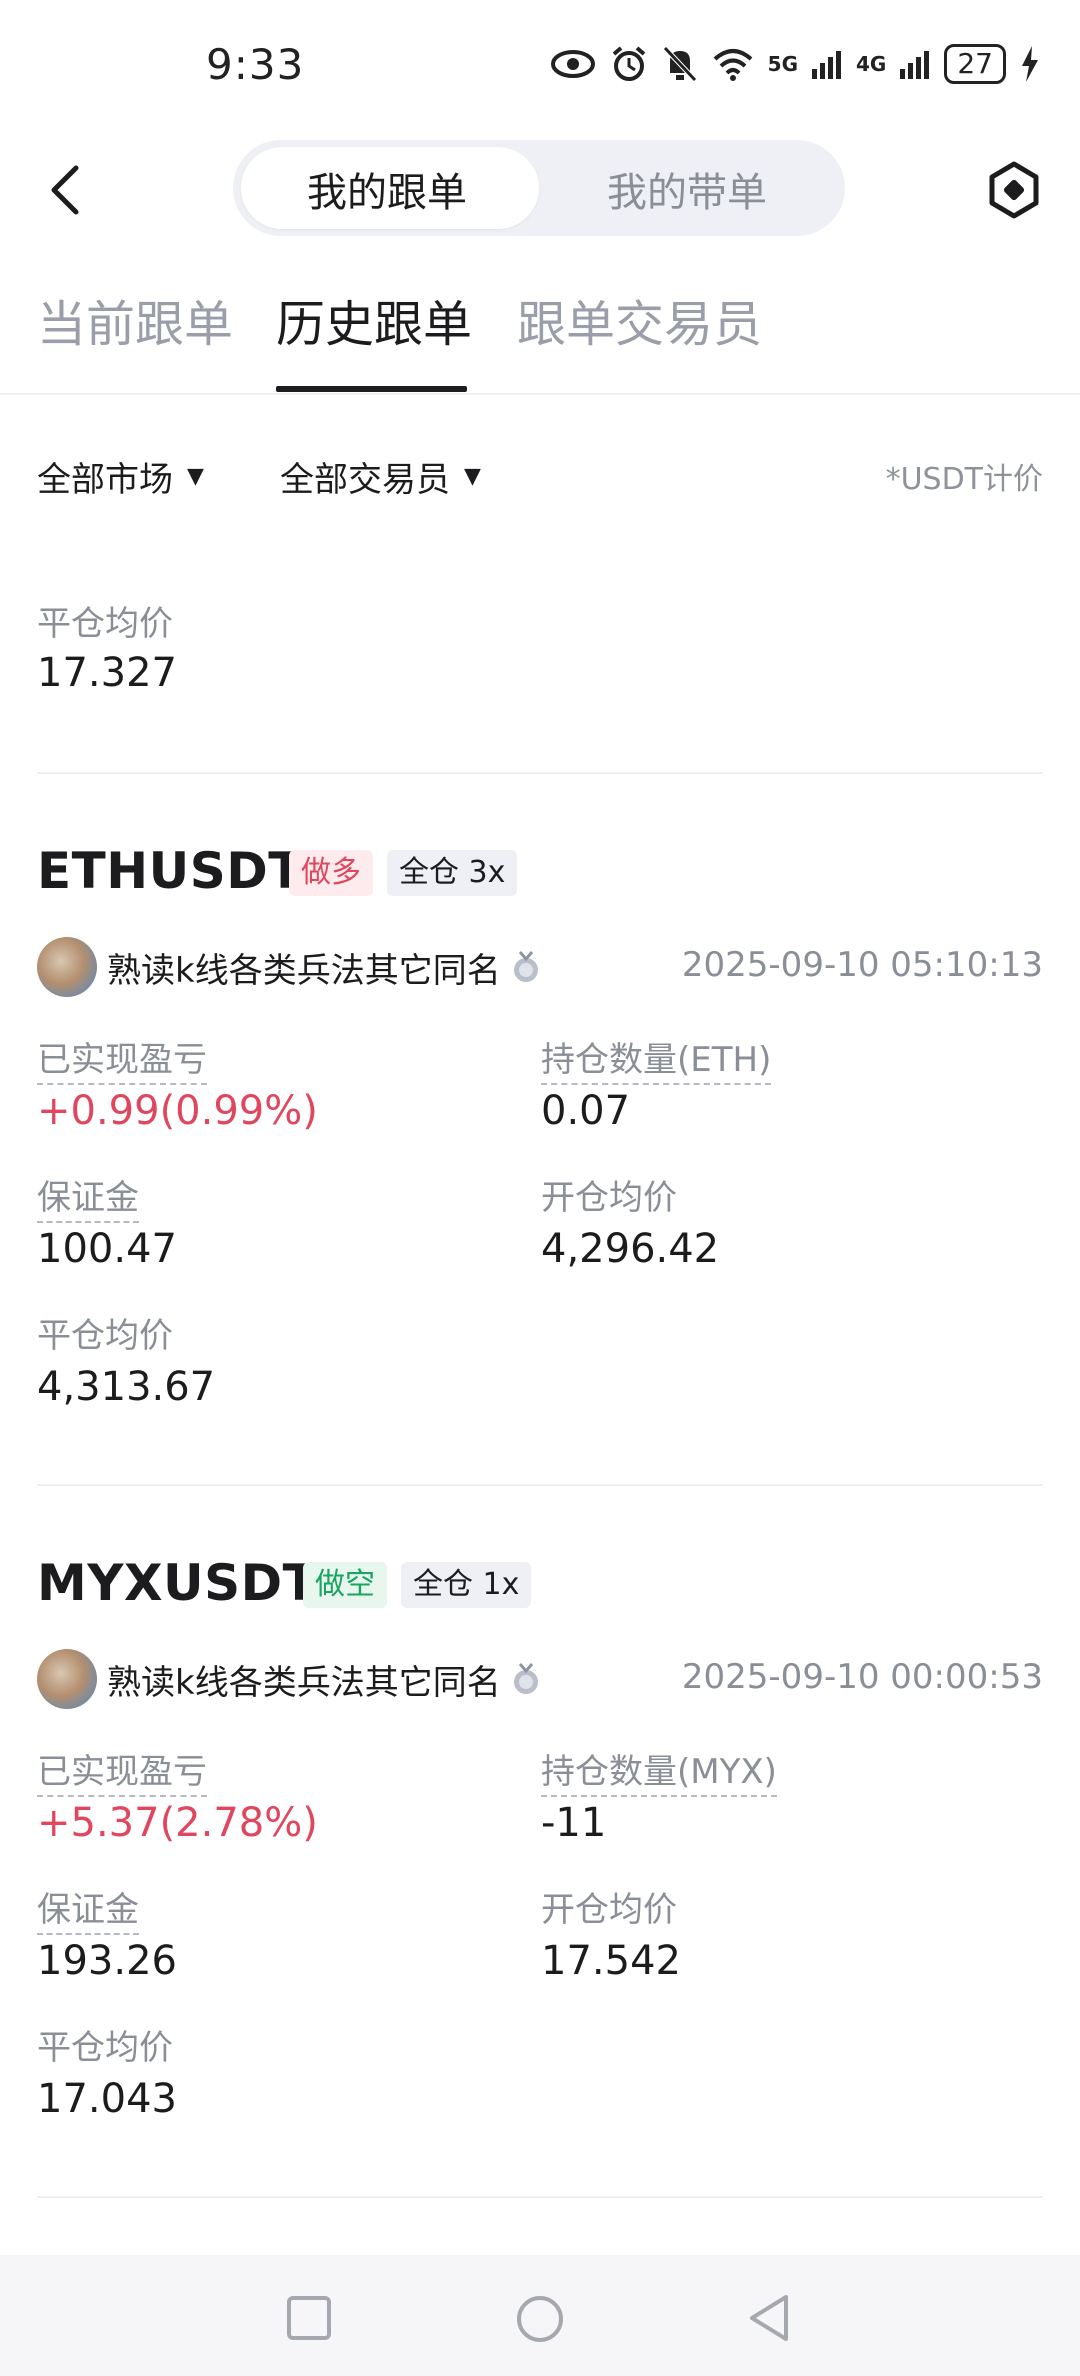 The image size is (1080, 2376). I want to click on battery-indicator: 27, so click(975, 64).